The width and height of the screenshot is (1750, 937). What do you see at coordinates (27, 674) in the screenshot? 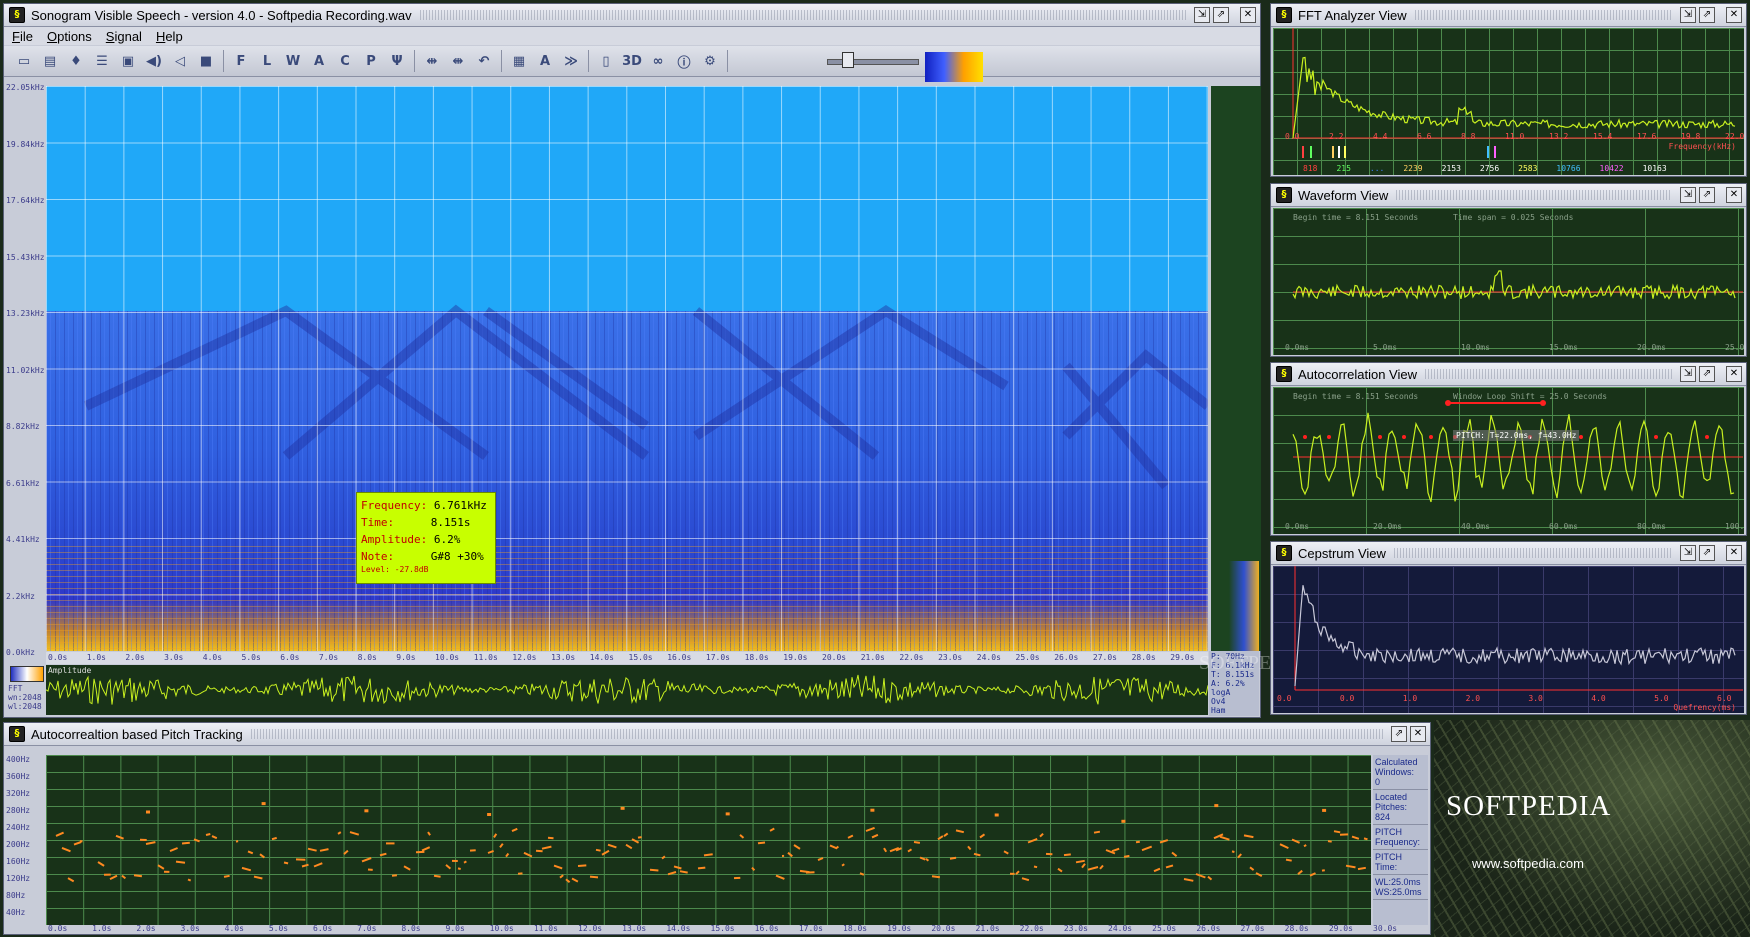
I see `colormap-legend` at bounding box center [27, 674].